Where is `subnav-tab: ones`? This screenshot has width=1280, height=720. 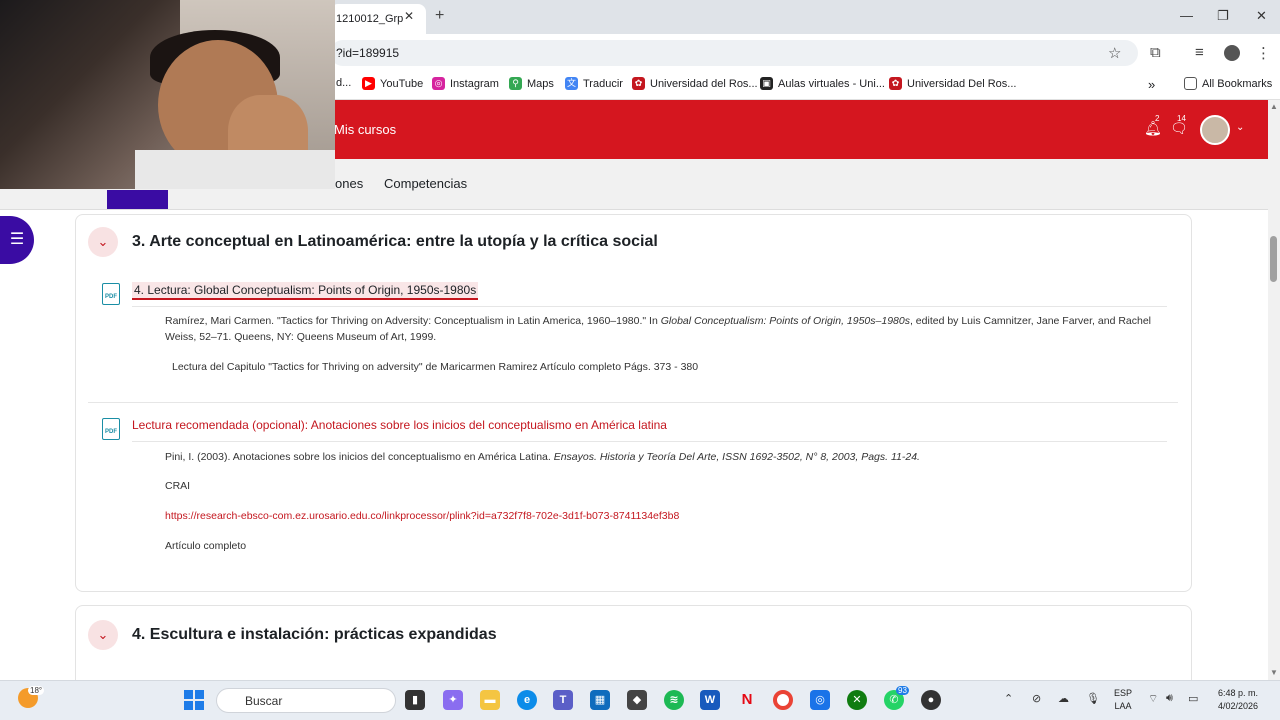 subnav-tab: ones is located at coordinates (349, 183).